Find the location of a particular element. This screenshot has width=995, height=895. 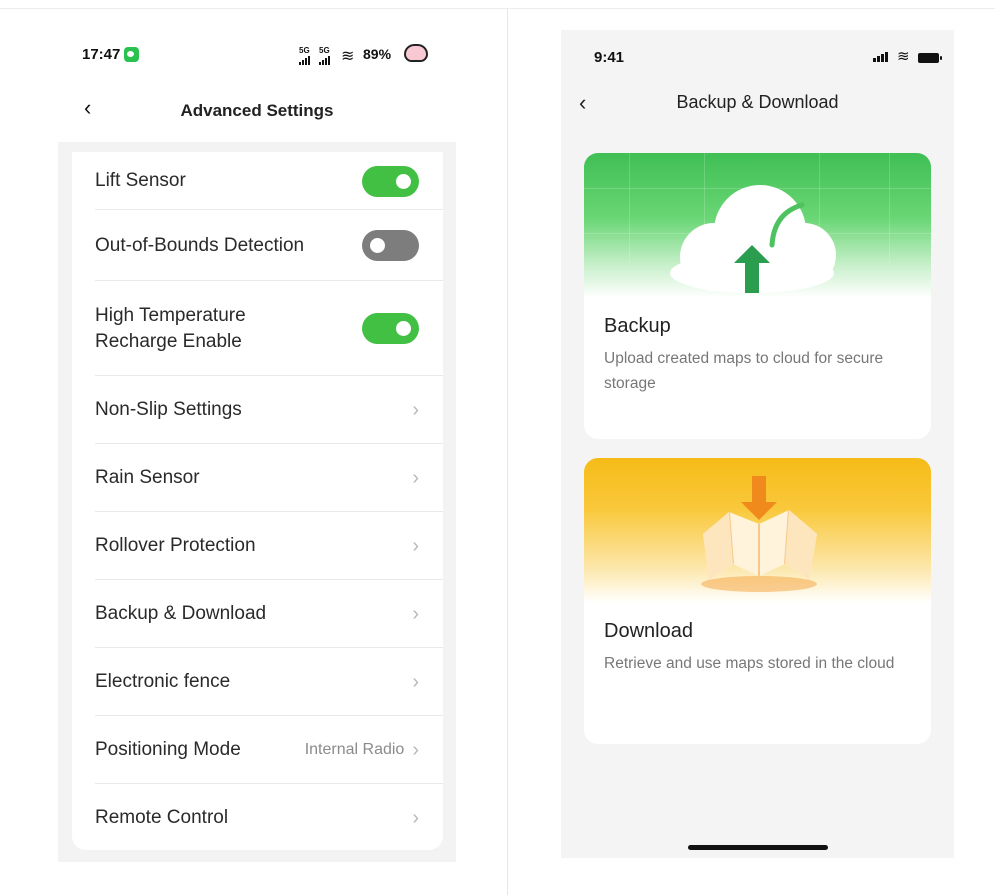

backup-title: Backup is located at coordinates (637, 326).